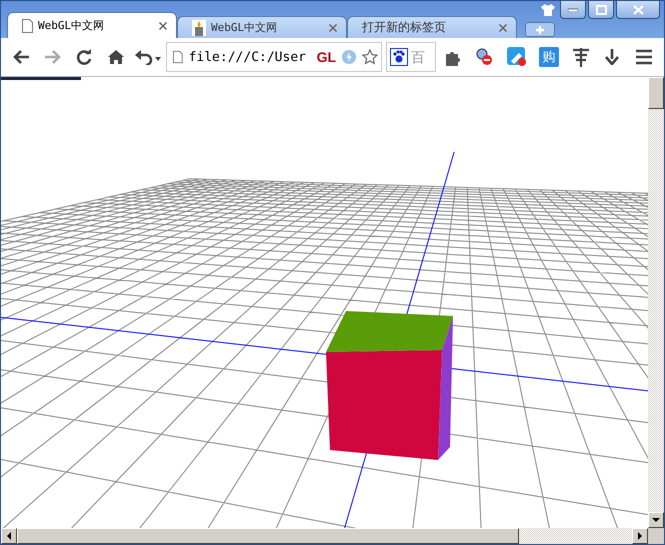  I want to click on right-triangle-icon, so click(640, 536).